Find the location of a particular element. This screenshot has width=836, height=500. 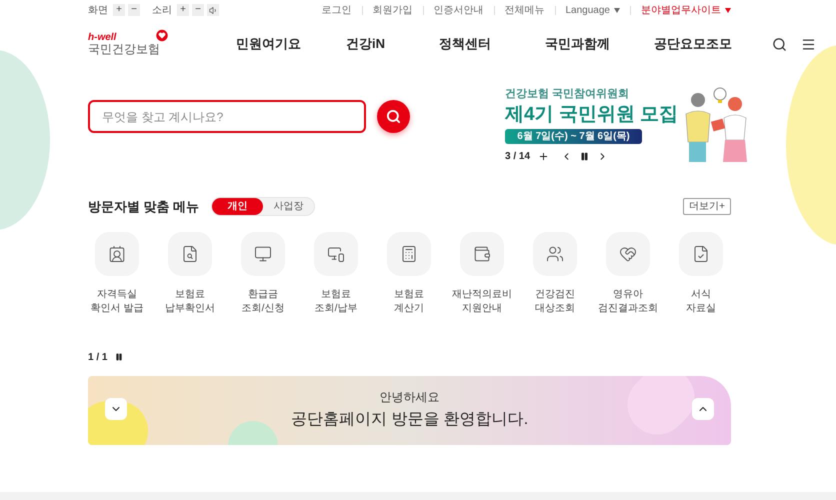

menu-item-label: 보험료 계산기 is located at coordinates (409, 302).